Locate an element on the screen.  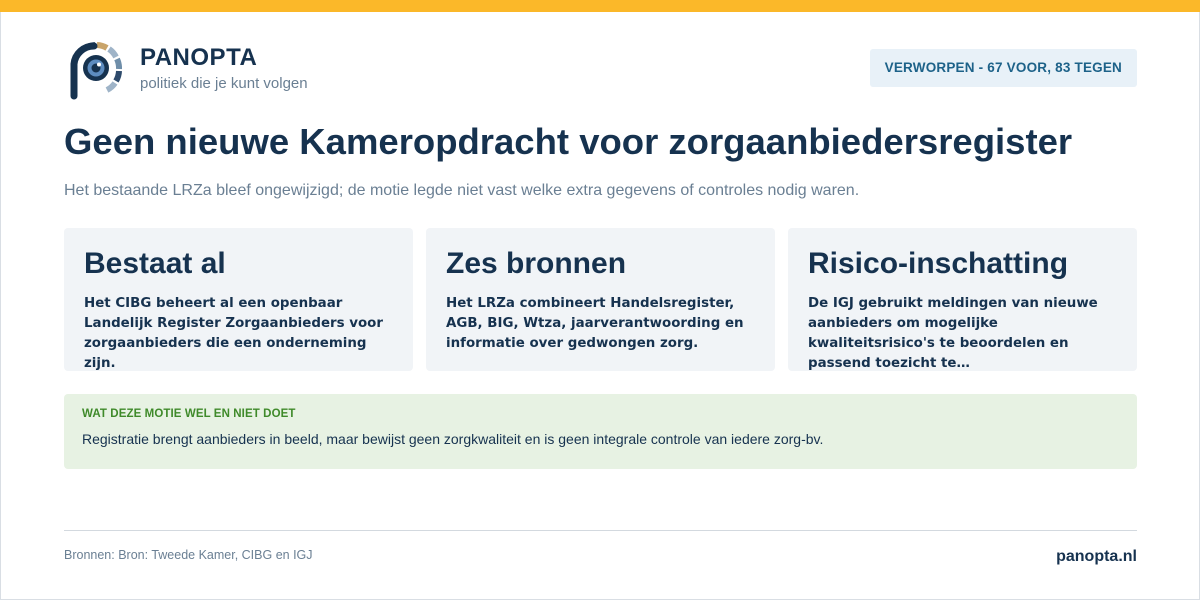
card-title: Risico-inschatting is located at coordinates (938, 263).